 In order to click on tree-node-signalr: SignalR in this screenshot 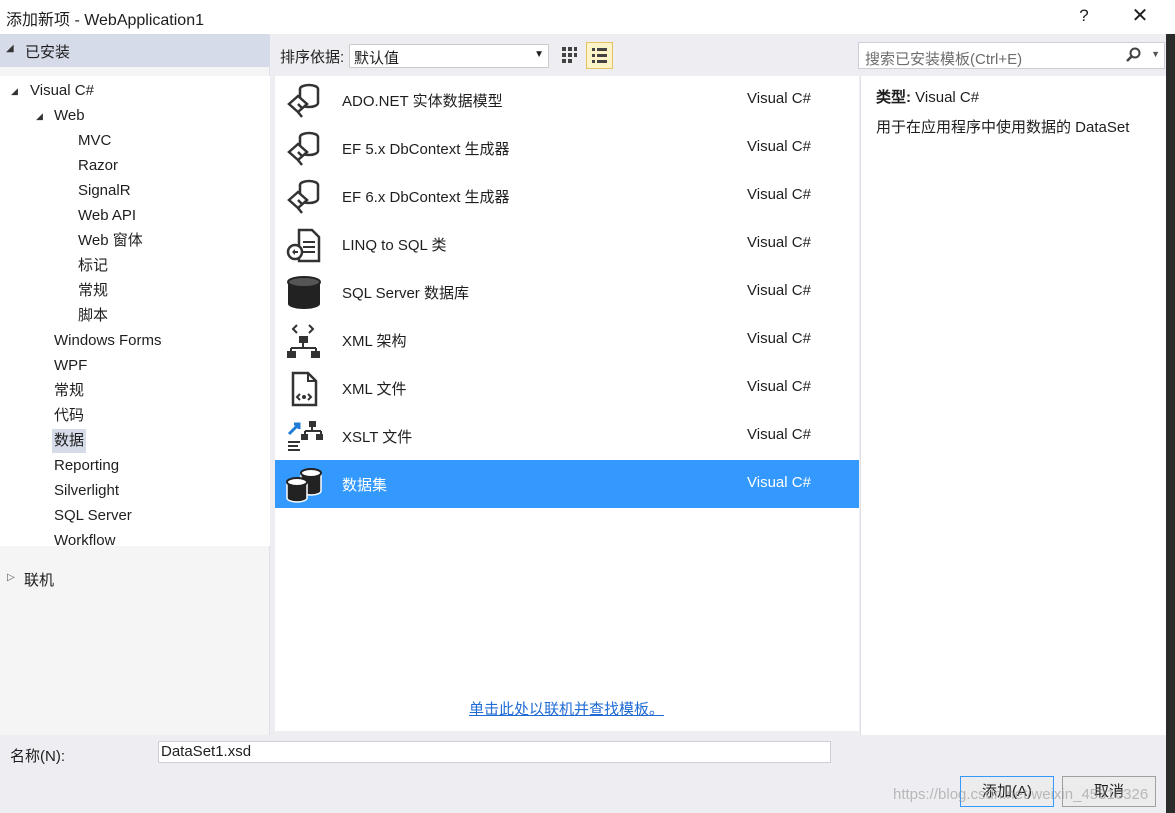, I will do `click(104, 191)`.